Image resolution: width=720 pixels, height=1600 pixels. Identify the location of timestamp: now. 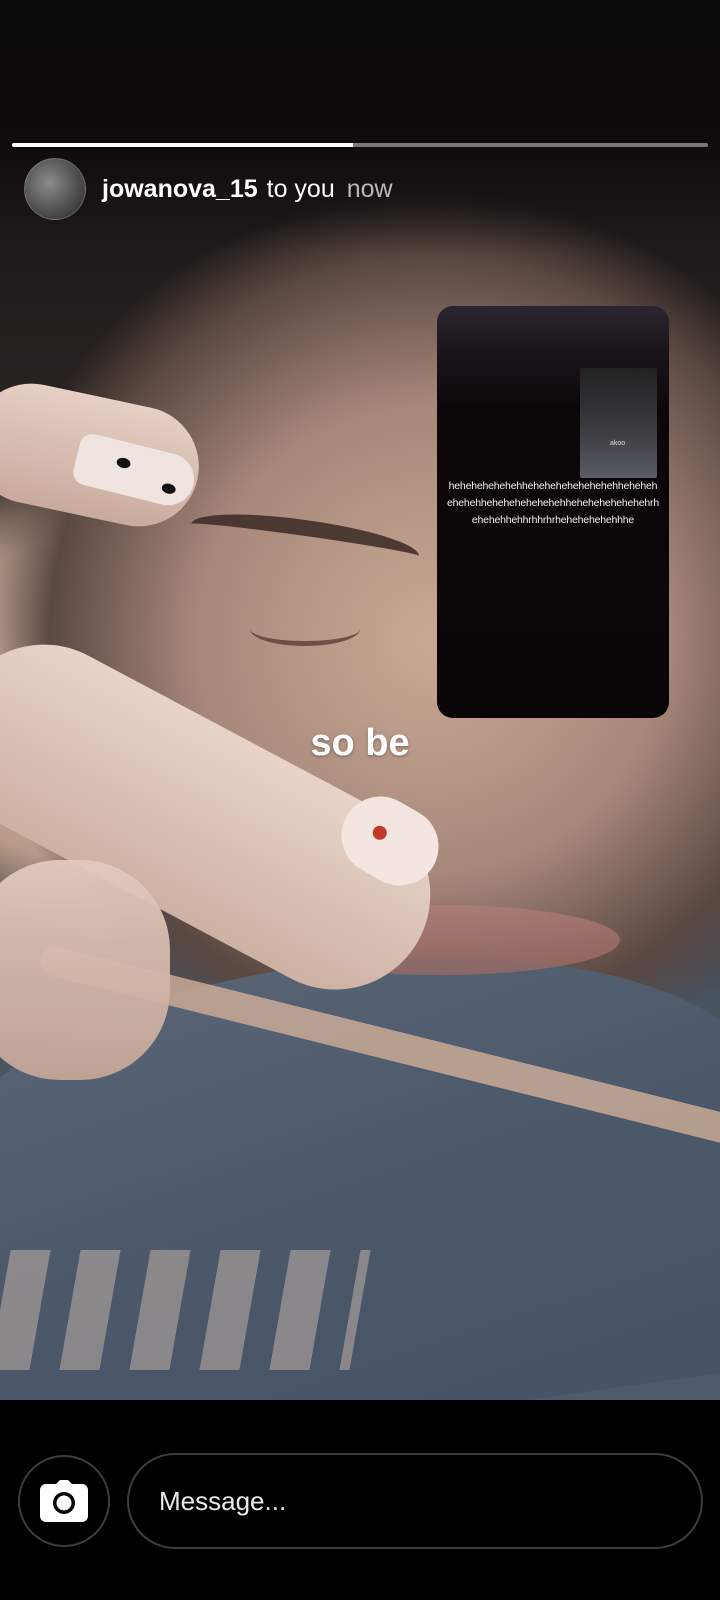
(369, 188).